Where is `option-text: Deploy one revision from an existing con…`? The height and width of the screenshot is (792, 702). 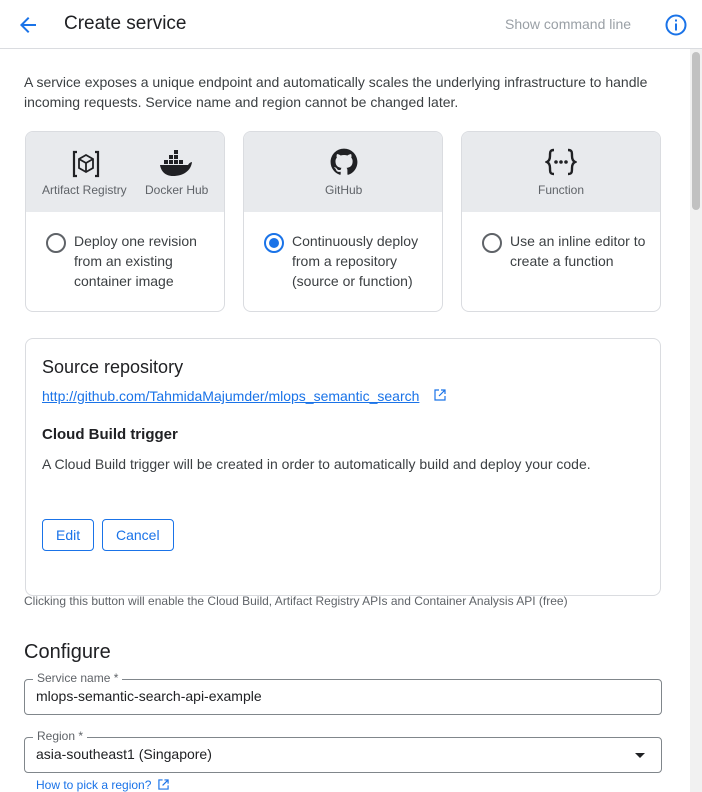
option-text: Deploy one revision from an existing con… is located at coordinates (135, 261).